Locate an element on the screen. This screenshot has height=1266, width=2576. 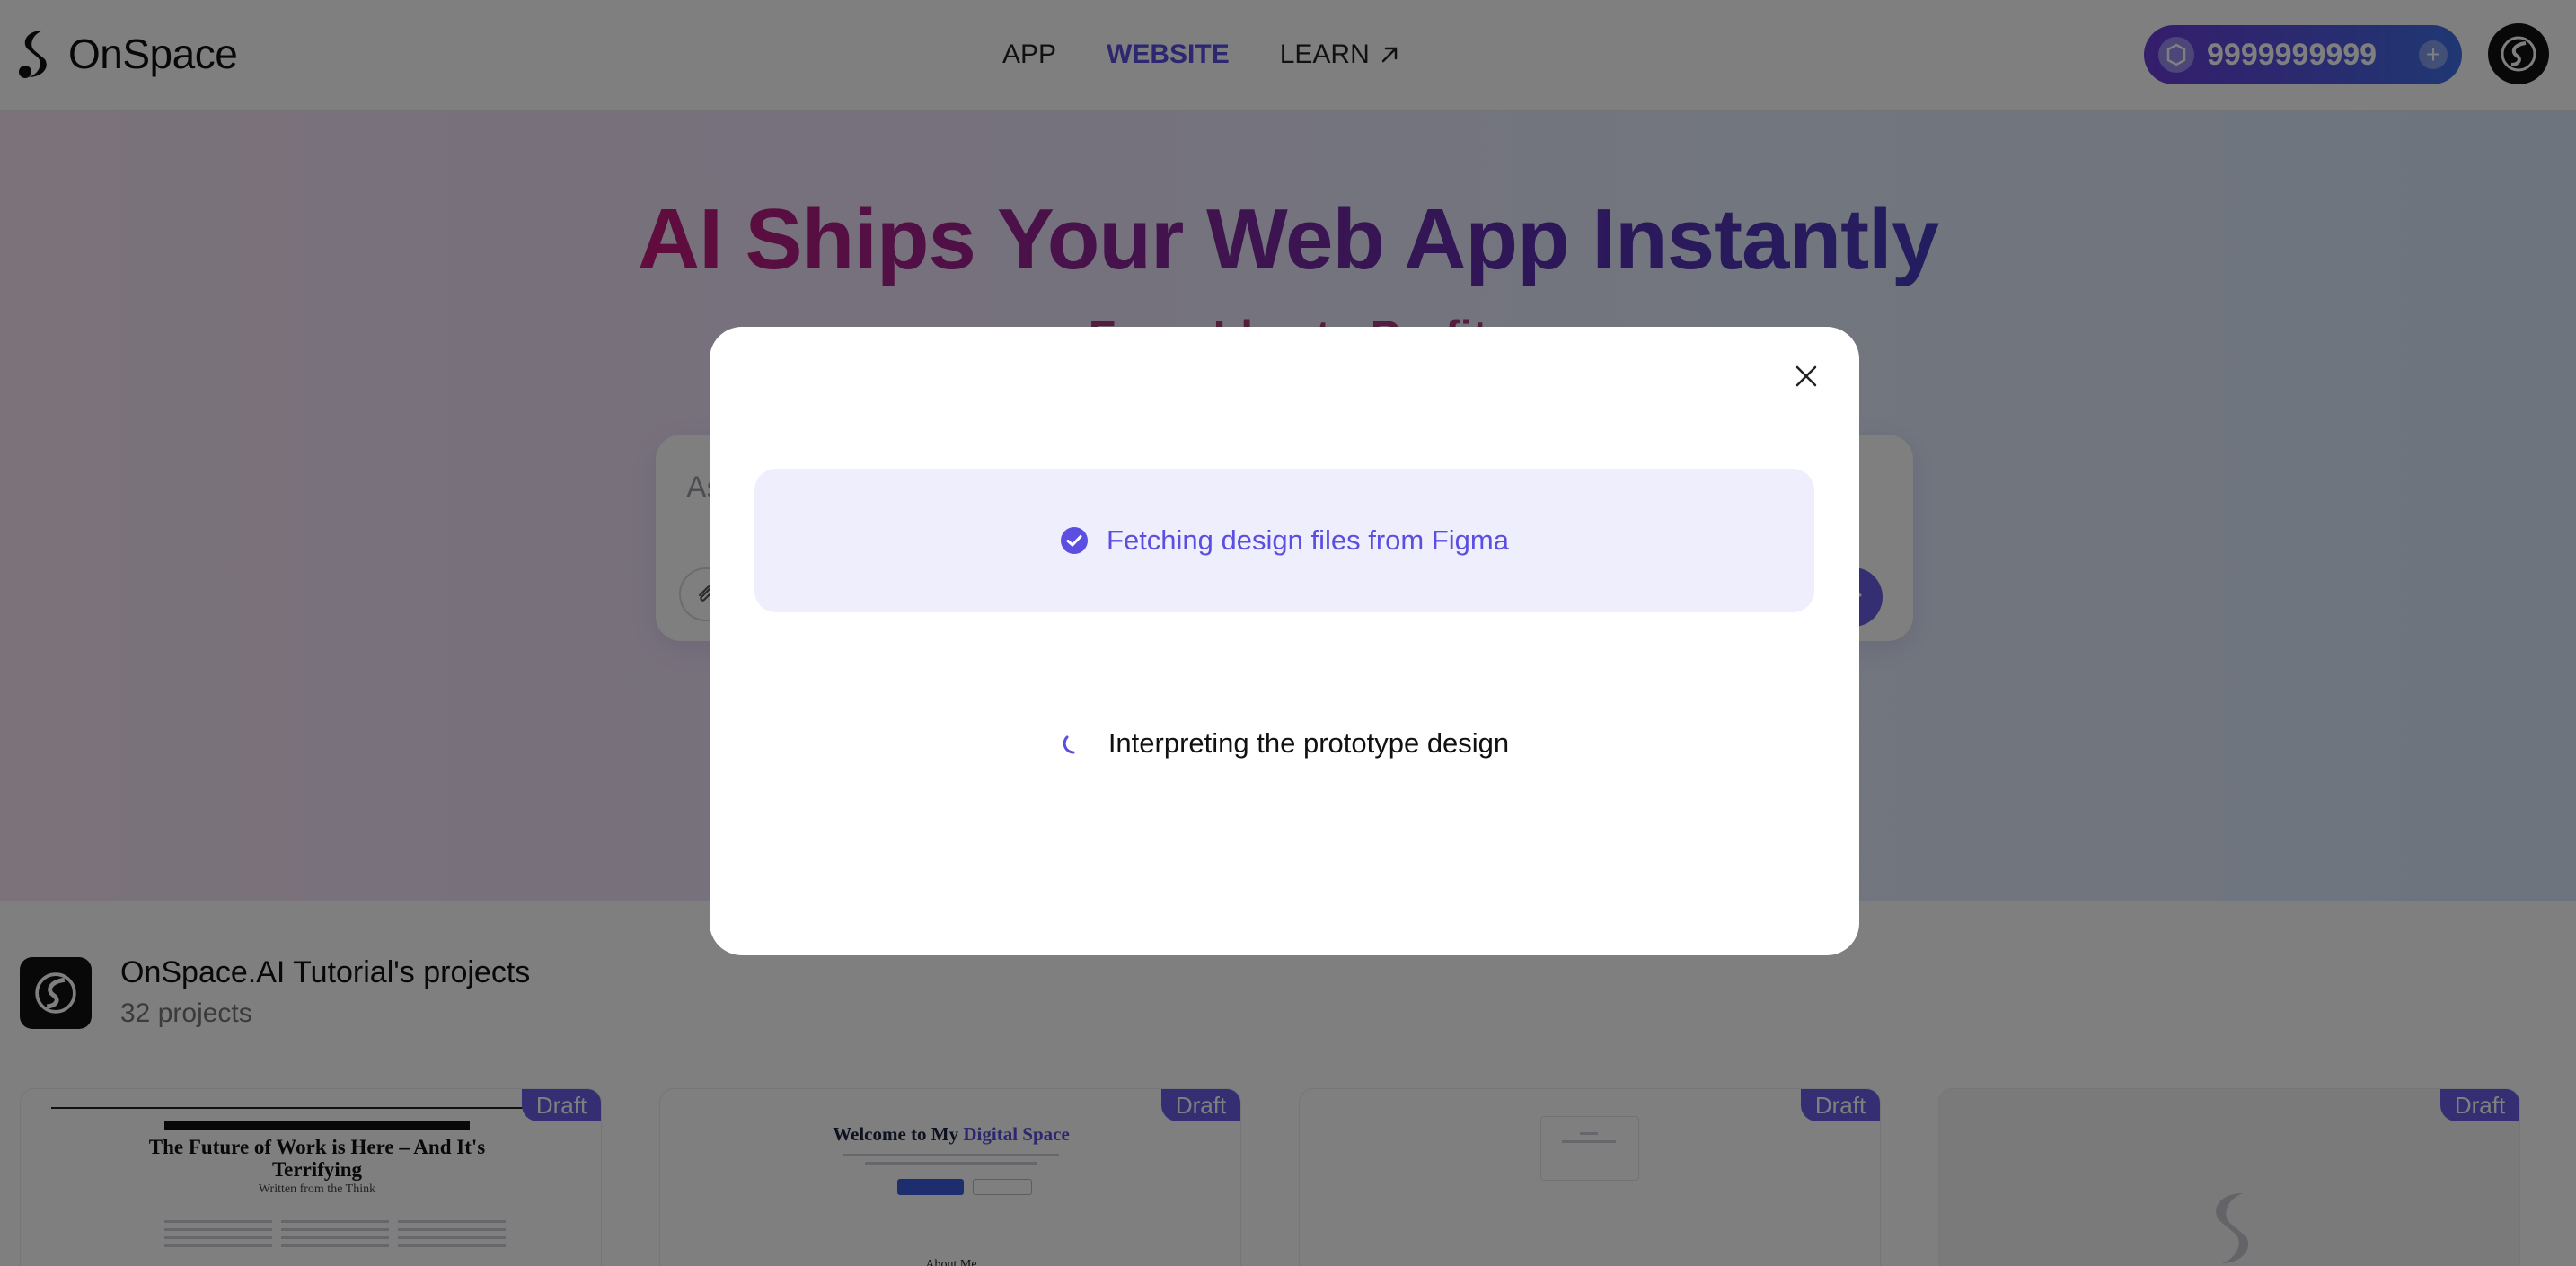
close-button is located at coordinates (1806, 376).